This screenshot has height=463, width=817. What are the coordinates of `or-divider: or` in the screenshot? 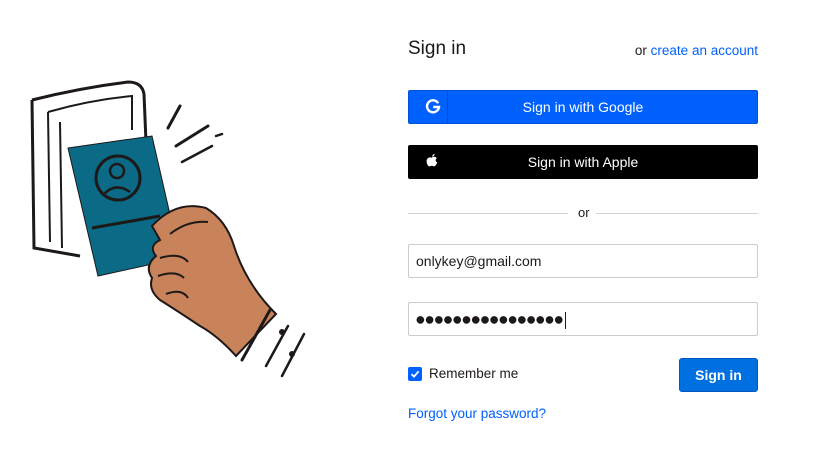 It's located at (583, 213).